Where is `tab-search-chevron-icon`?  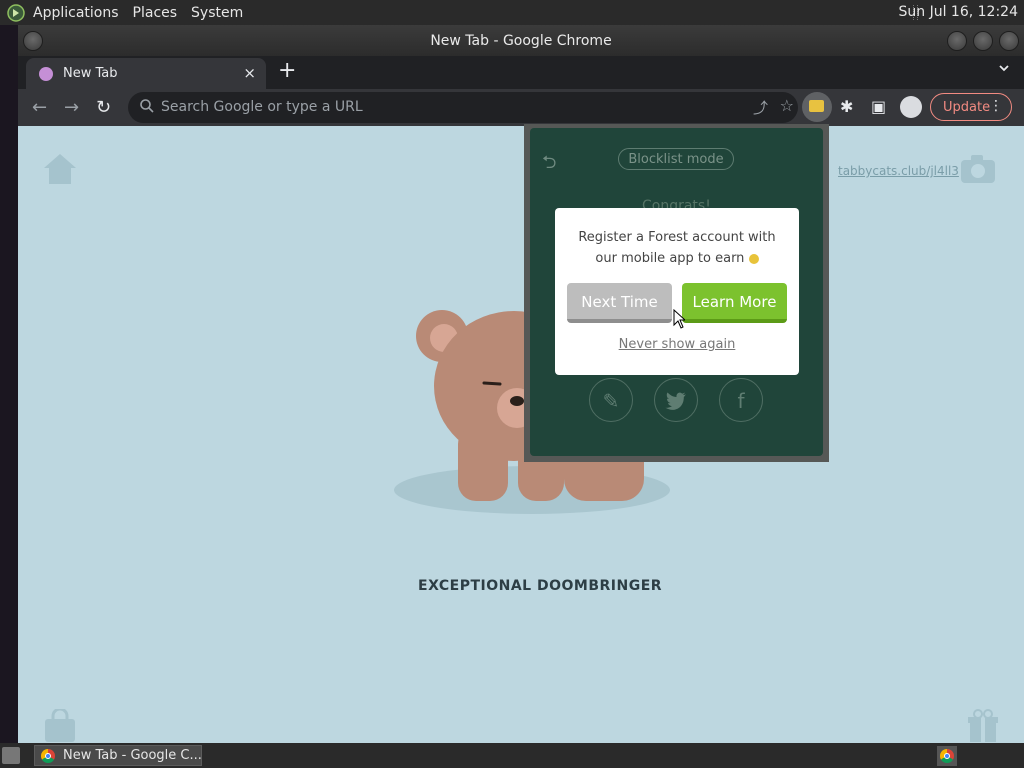
tab-search-chevron-icon is located at coordinates (1004, 70).